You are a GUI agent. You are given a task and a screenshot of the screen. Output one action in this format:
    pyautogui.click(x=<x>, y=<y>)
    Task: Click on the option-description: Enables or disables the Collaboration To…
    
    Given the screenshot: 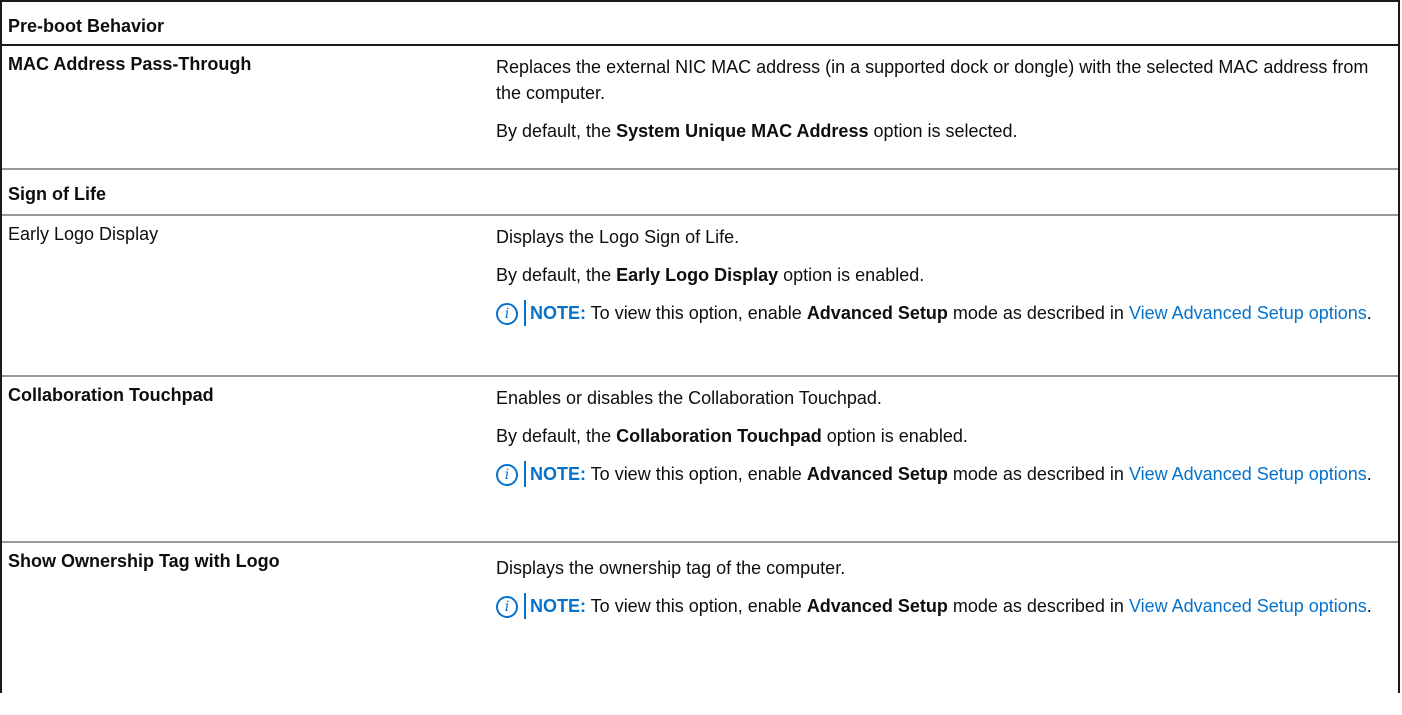 What is the action you would take?
    pyautogui.click(x=943, y=459)
    